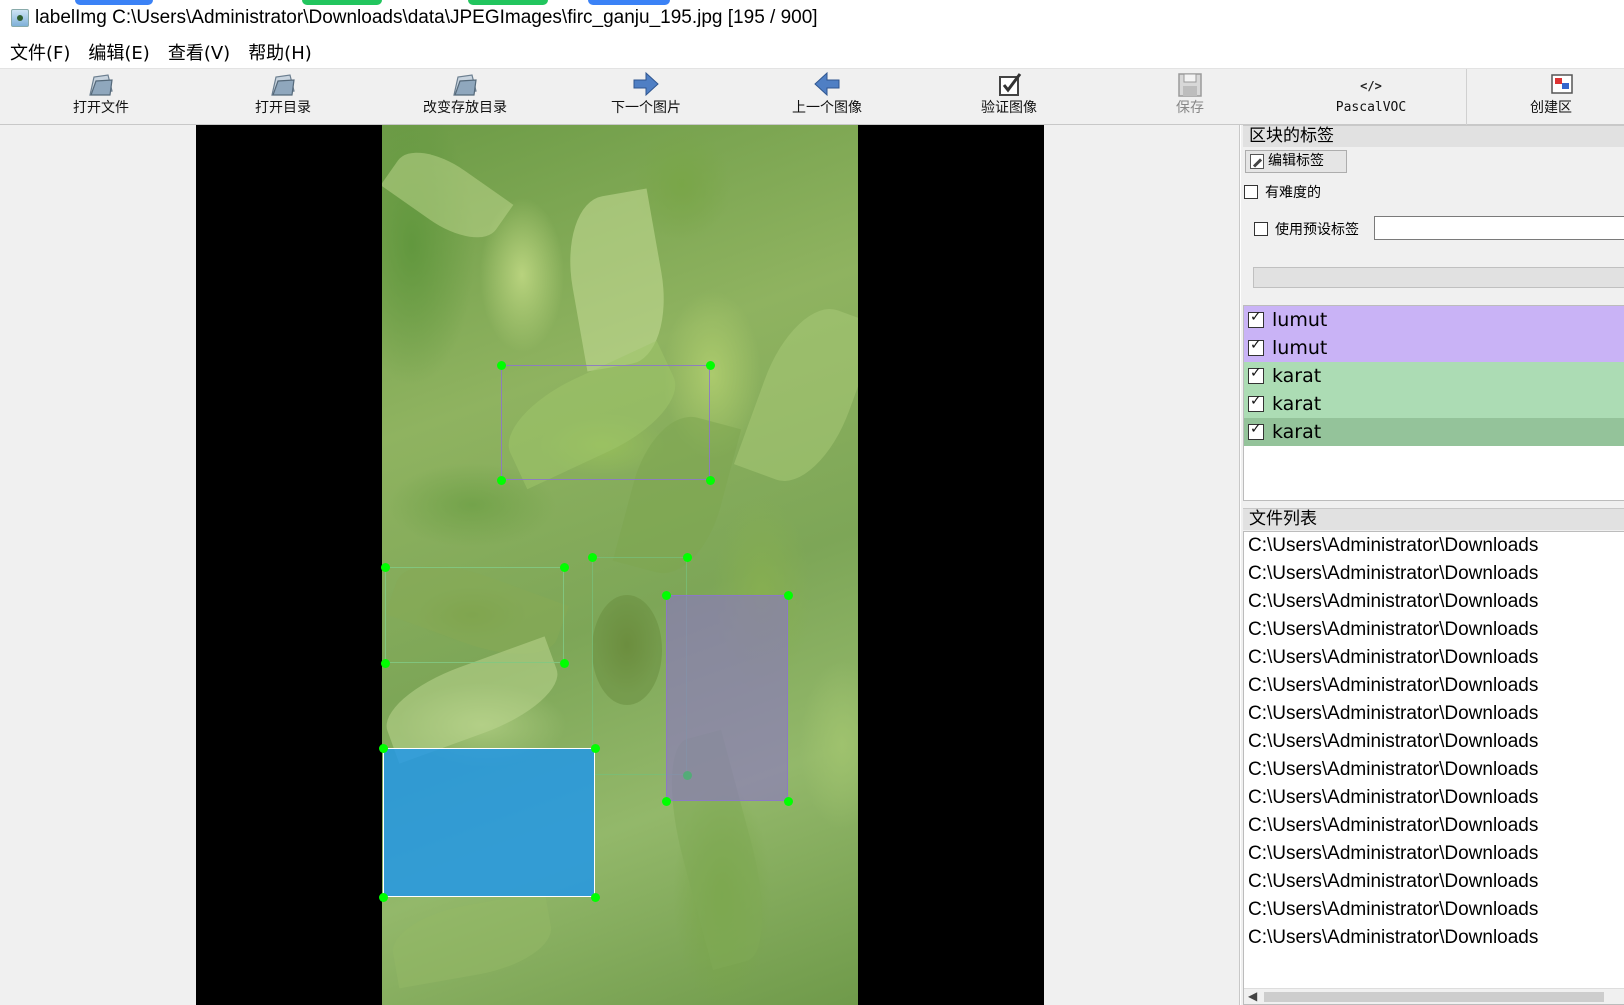  Describe the element at coordinates (283, 108) in the screenshot. I see `open-dir-label: 打开目录` at that location.